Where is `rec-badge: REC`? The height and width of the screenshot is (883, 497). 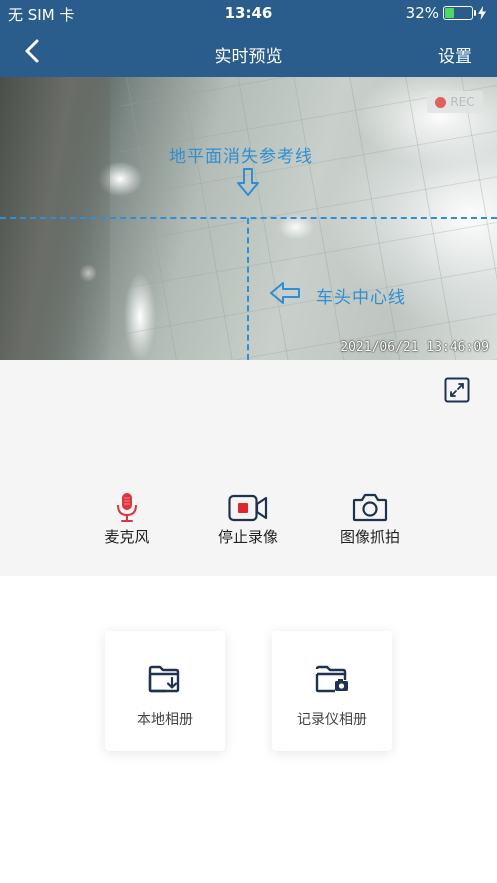
rec-badge: REC is located at coordinates (455, 102).